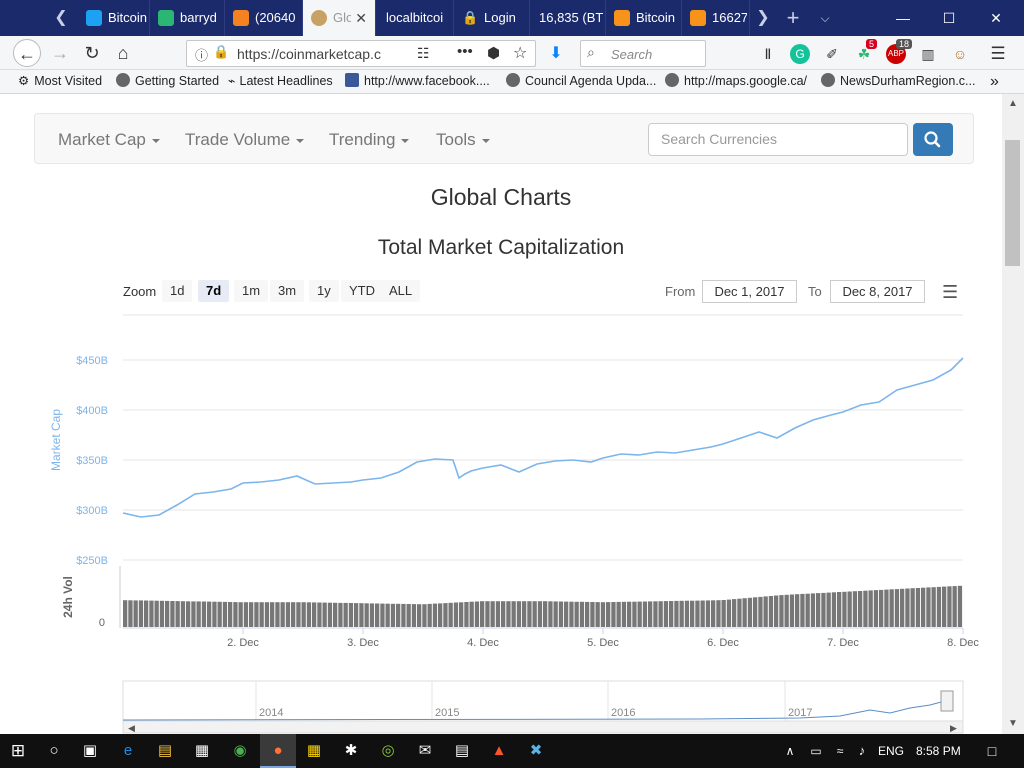 The image size is (1024, 768). What do you see at coordinates (56, 440) in the screenshot?
I see `y-axis-label: Market Cap` at bounding box center [56, 440].